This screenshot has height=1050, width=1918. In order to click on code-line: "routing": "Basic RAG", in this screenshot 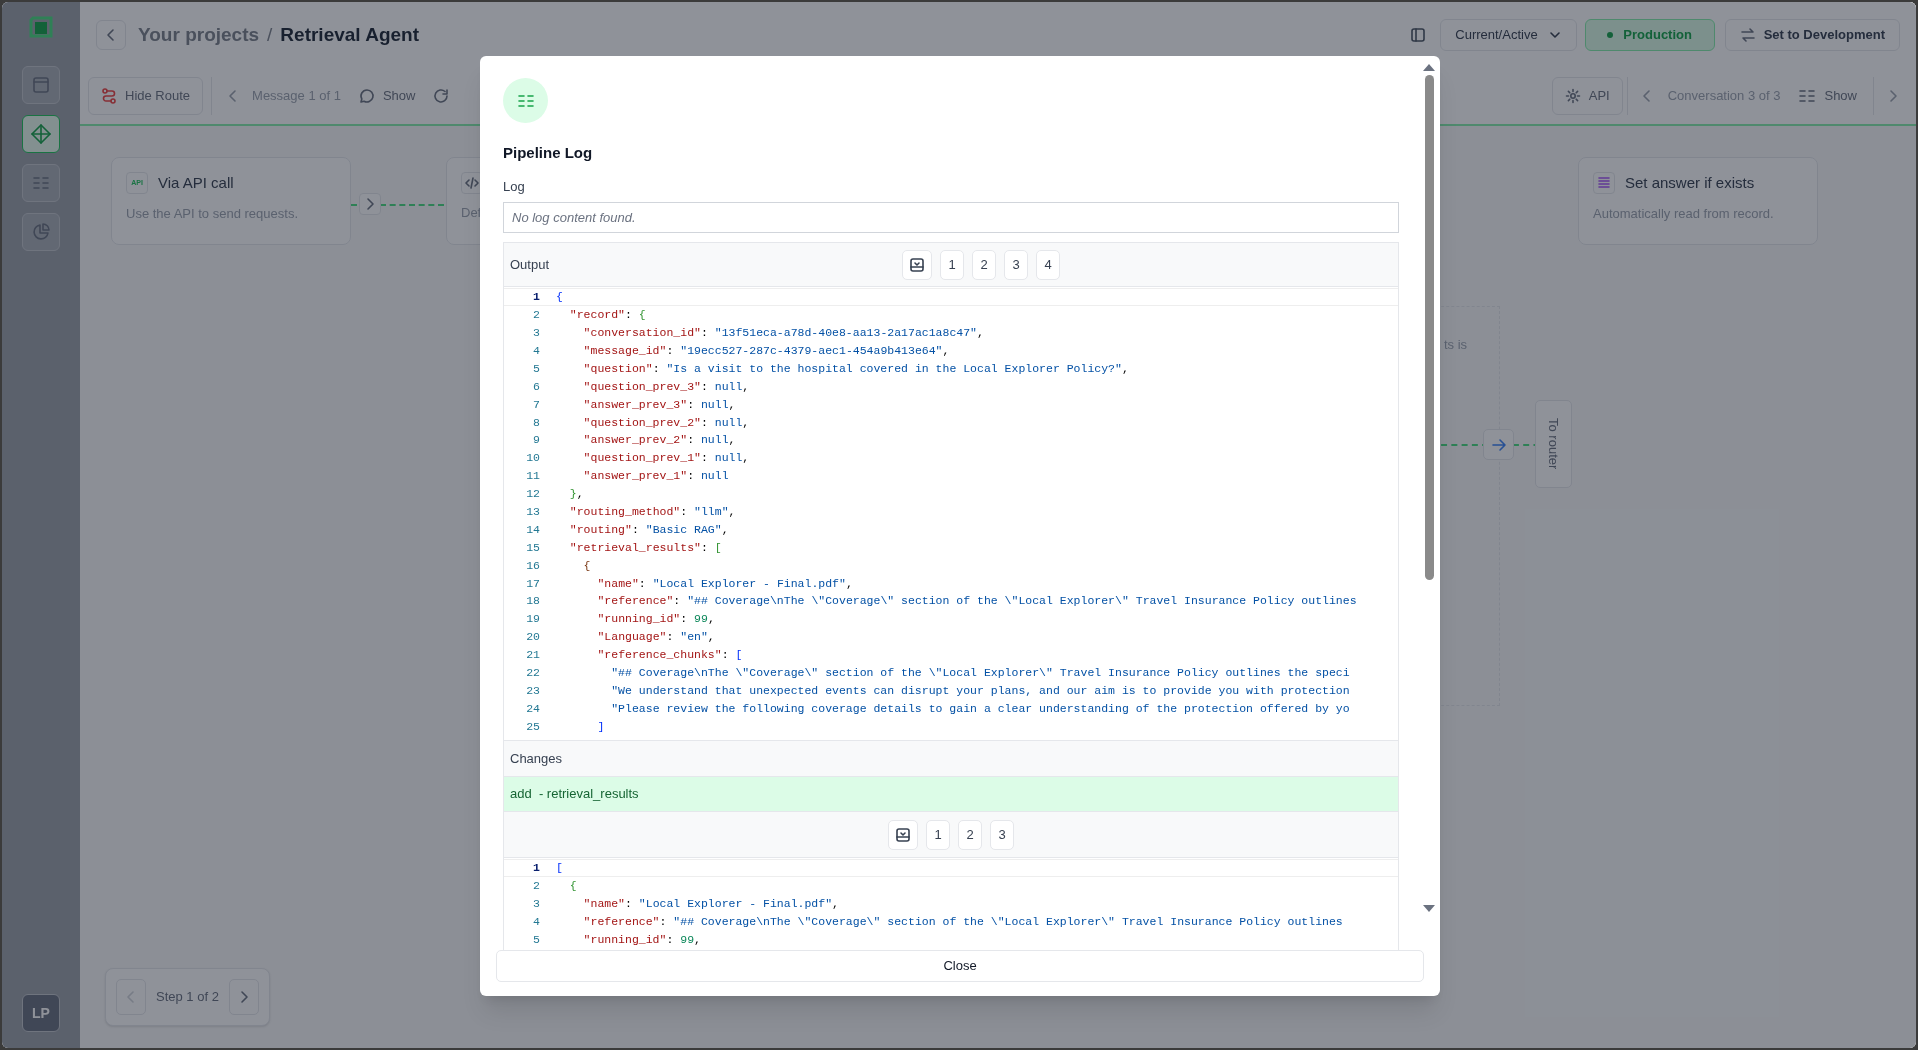, I will do `click(648, 529)`.